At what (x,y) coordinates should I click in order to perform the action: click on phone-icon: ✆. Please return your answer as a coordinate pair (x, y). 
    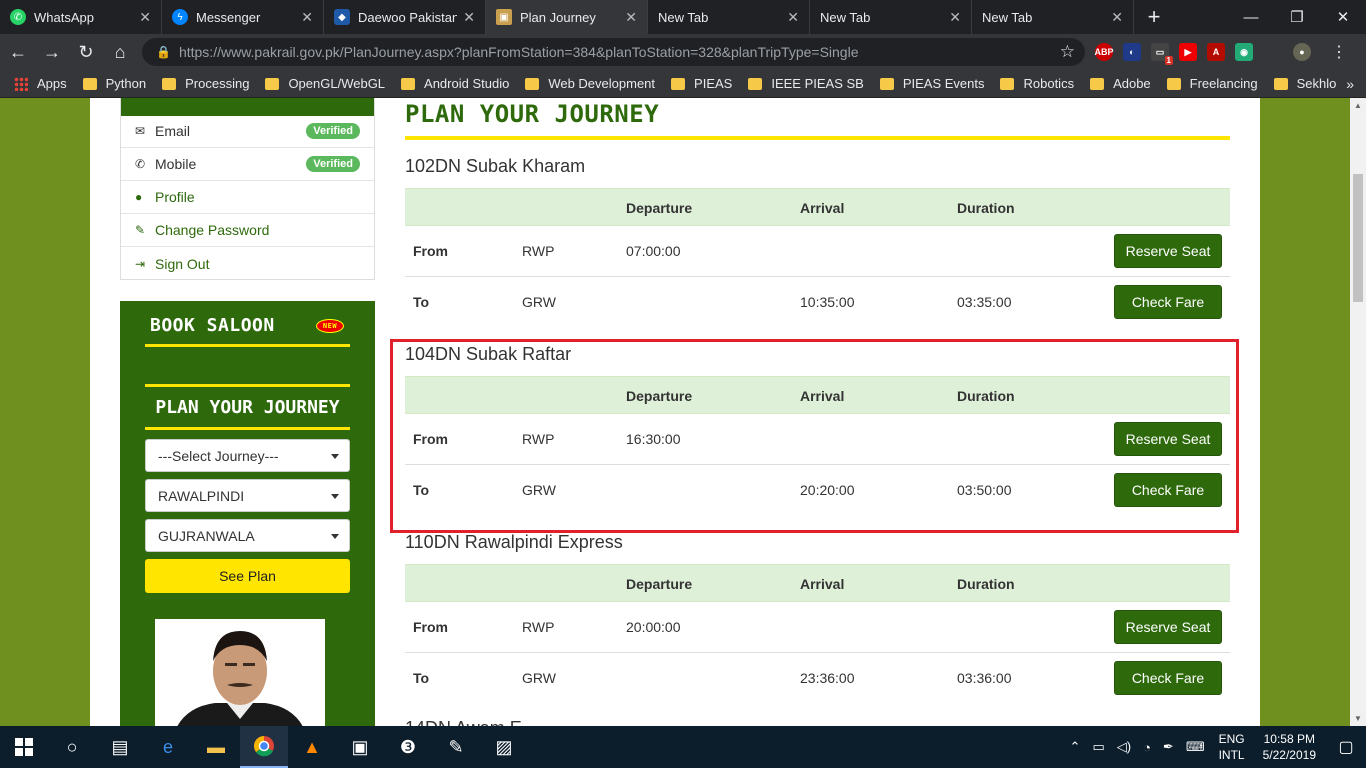
    Looking at the image, I should click on (140, 164).